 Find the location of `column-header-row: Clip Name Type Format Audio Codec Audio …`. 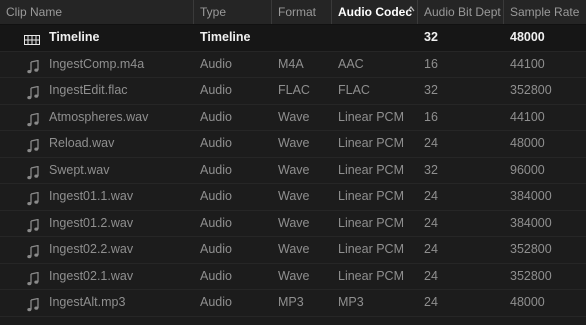

column-header-row: Clip Name Type Format Audio Codec Audio … is located at coordinates (293, 12).